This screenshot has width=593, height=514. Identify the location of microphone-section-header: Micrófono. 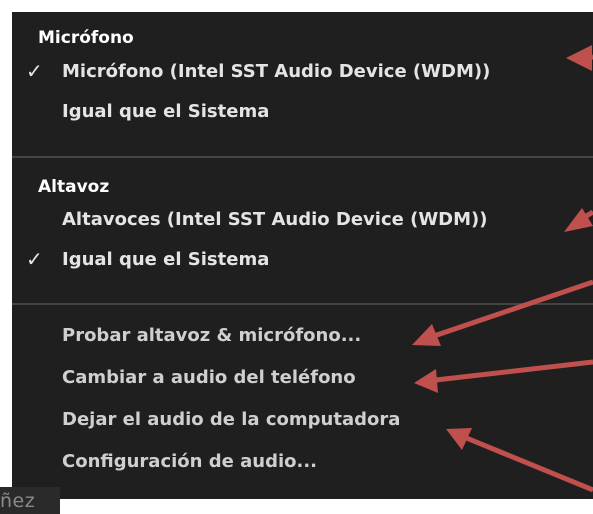
(86, 38).